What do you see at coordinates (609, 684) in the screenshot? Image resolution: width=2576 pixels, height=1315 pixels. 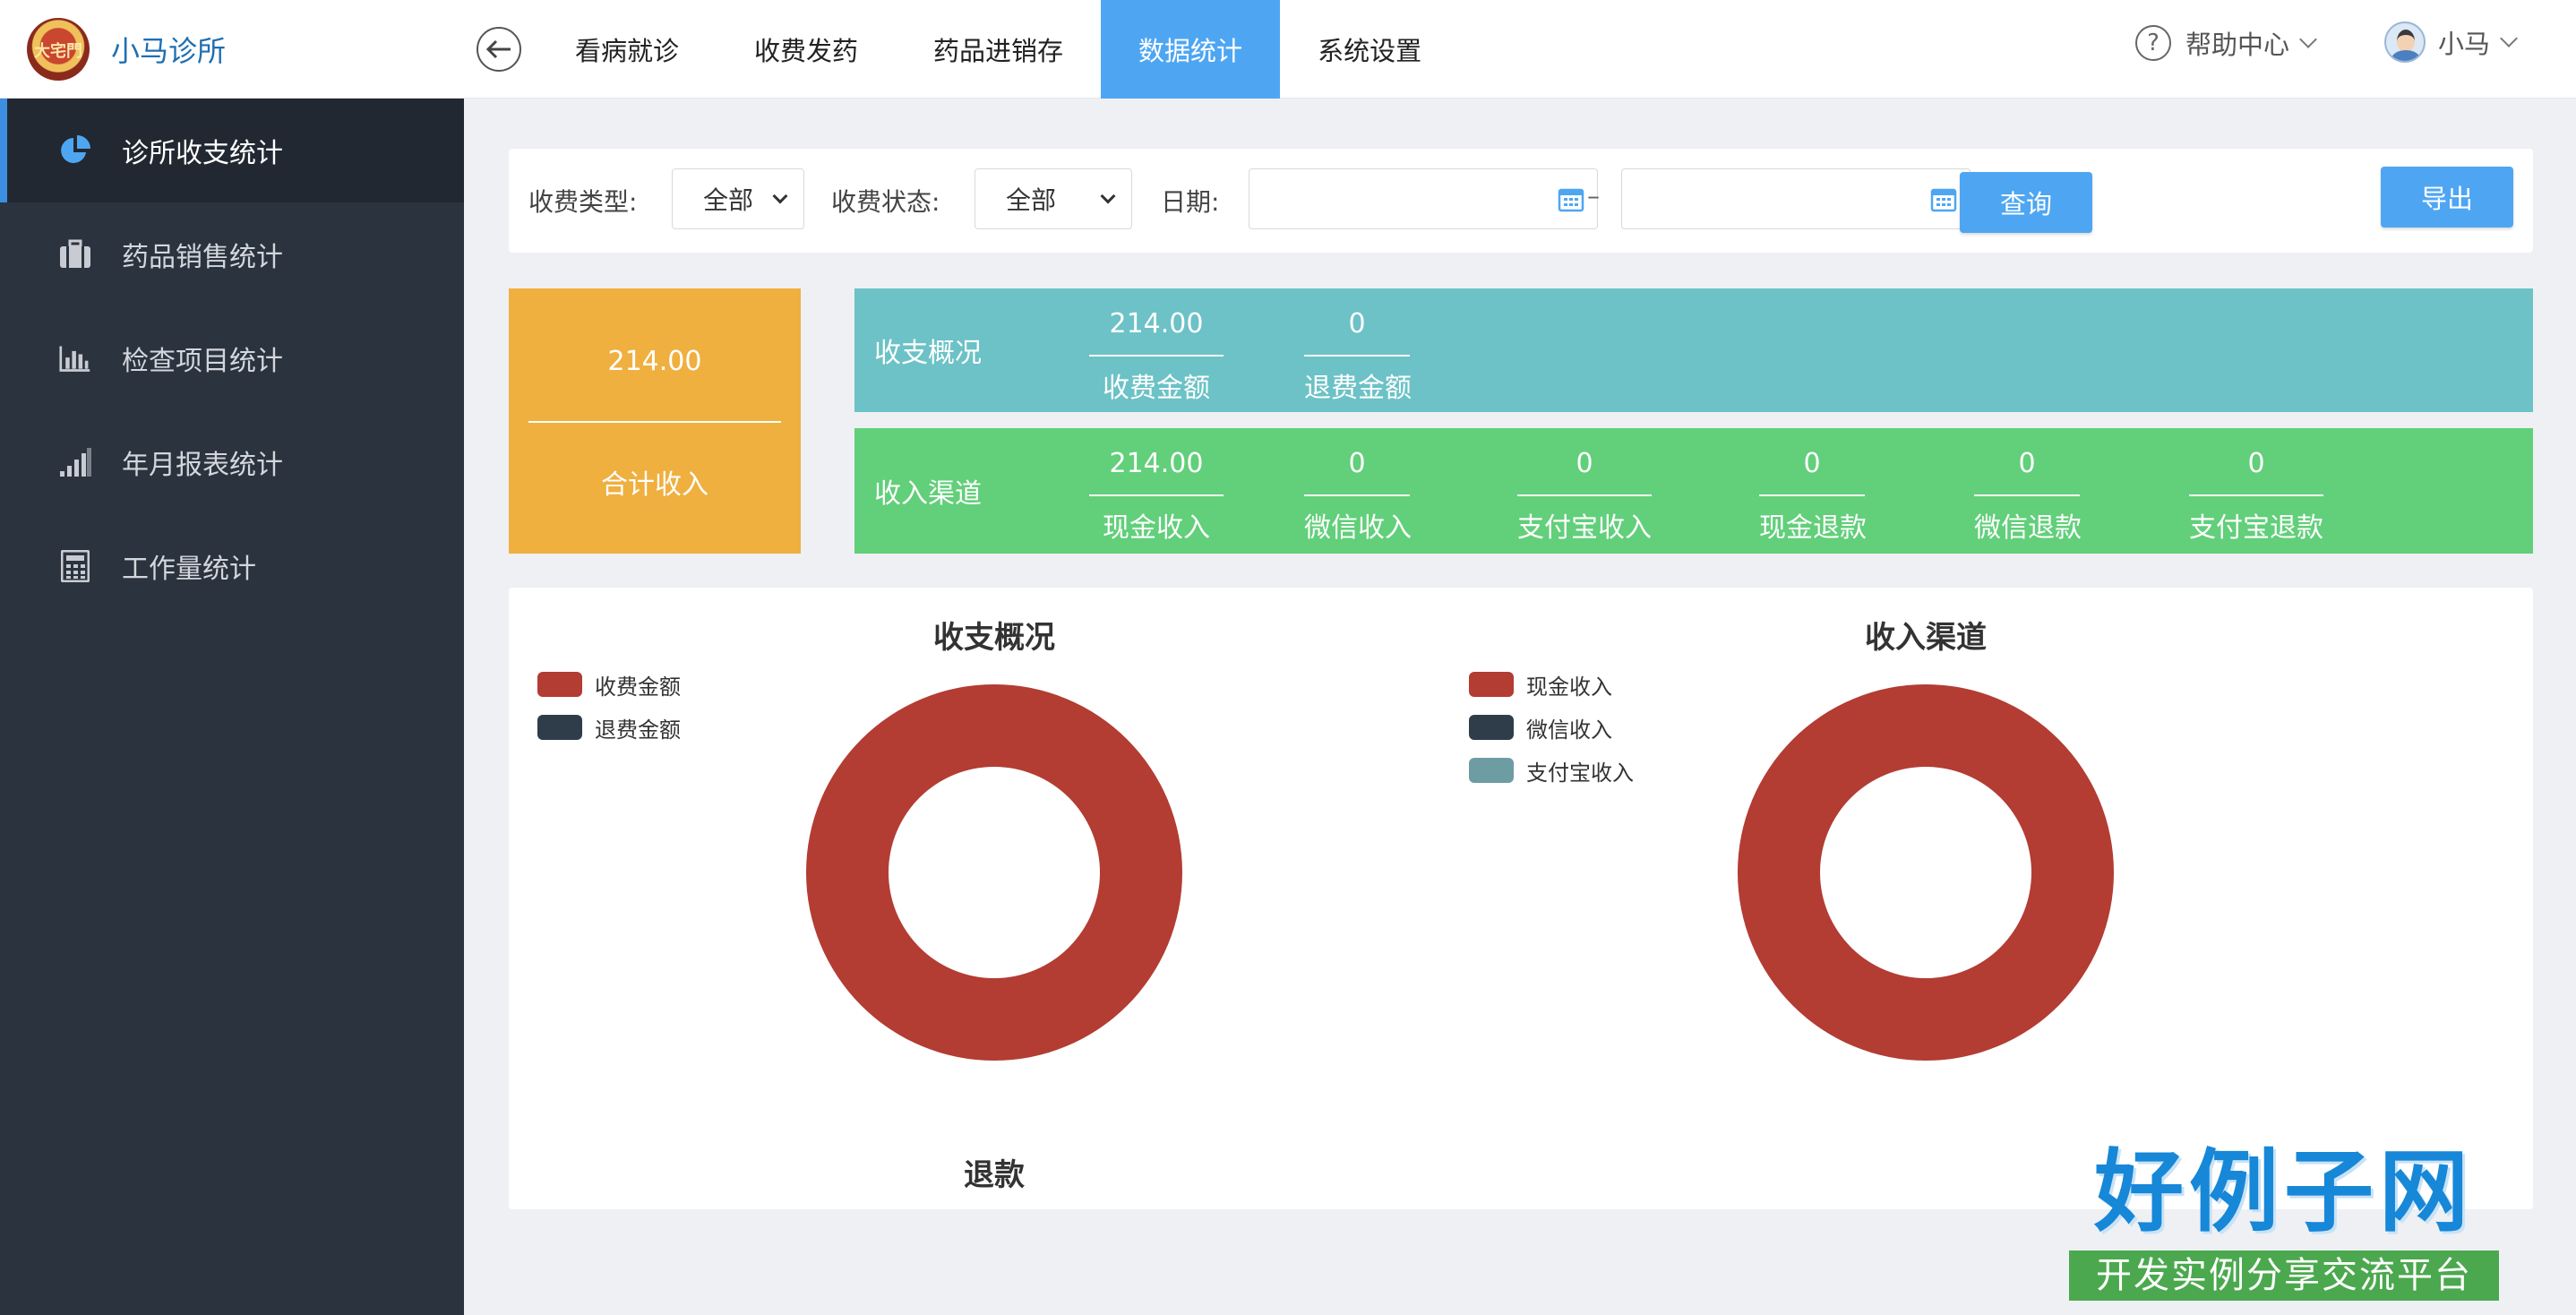 I see `legend-item: 收费金额` at bounding box center [609, 684].